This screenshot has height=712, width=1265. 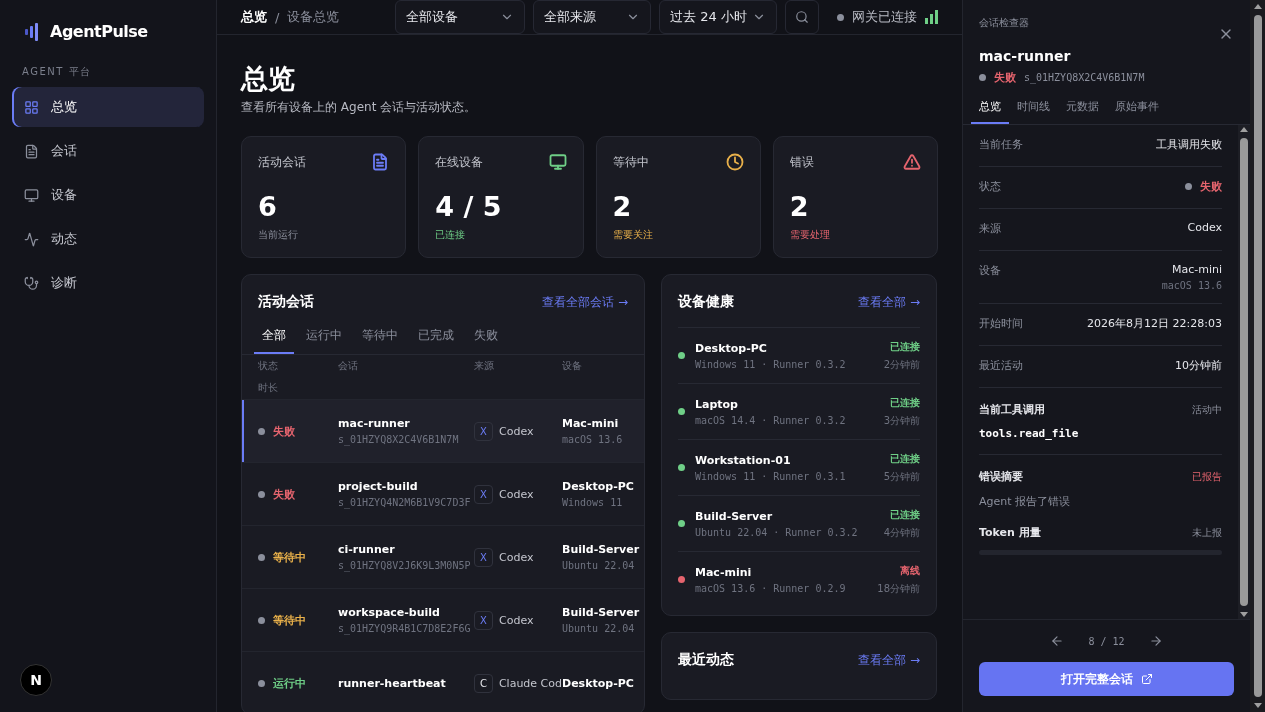 What do you see at coordinates (1025, 501) in the screenshot?
I see `error-message: Agent 报告了错误` at bounding box center [1025, 501].